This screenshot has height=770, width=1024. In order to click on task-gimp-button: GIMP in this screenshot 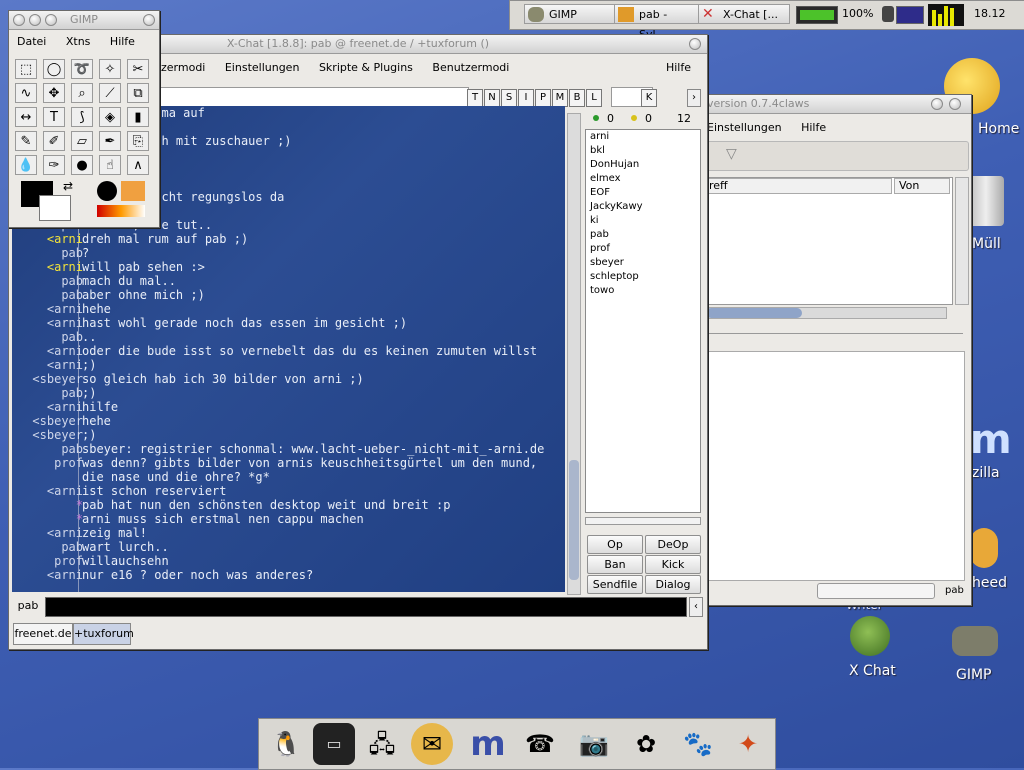, I will do `click(572, 14)`.